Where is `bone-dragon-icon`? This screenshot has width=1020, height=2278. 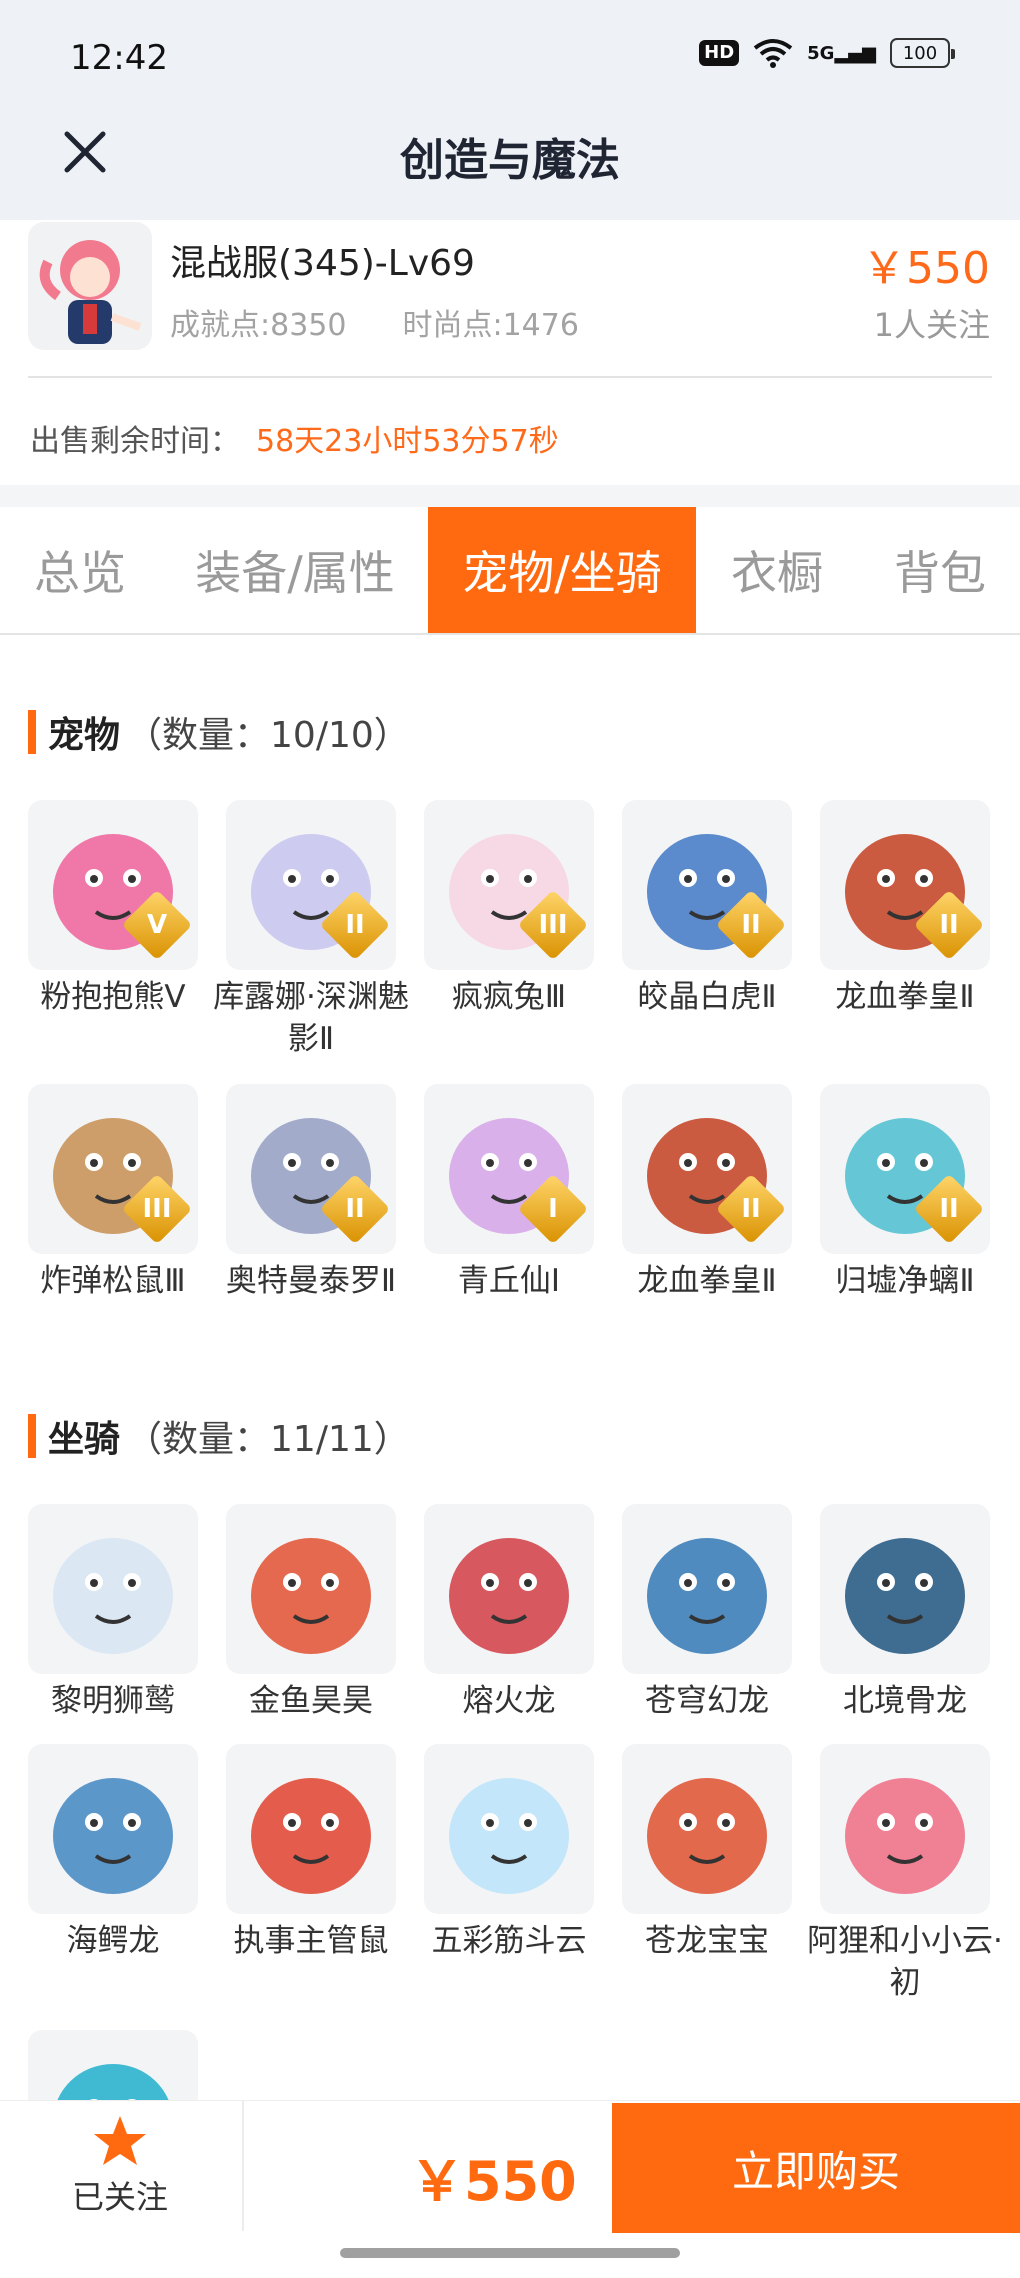
bone-dragon-icon is located at coordinates (905, 1589).